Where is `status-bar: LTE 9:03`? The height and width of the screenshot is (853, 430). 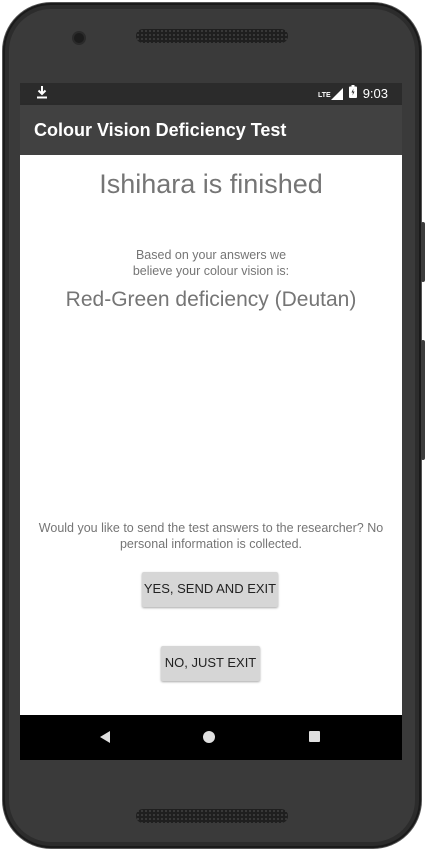 status-bar: LTE 9:03 is located at coordinates (211, 94).